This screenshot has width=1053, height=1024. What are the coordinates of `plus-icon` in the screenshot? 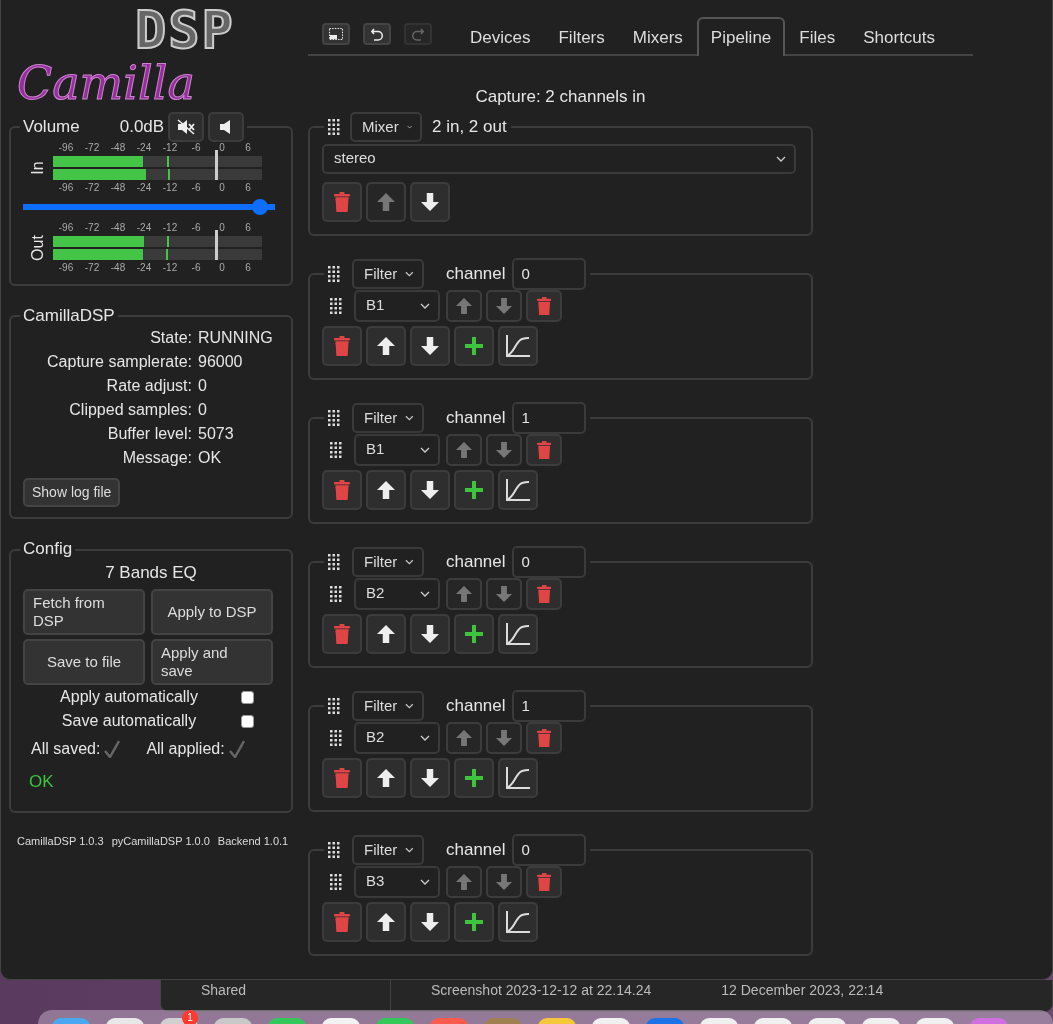 It's located at (474, 921).